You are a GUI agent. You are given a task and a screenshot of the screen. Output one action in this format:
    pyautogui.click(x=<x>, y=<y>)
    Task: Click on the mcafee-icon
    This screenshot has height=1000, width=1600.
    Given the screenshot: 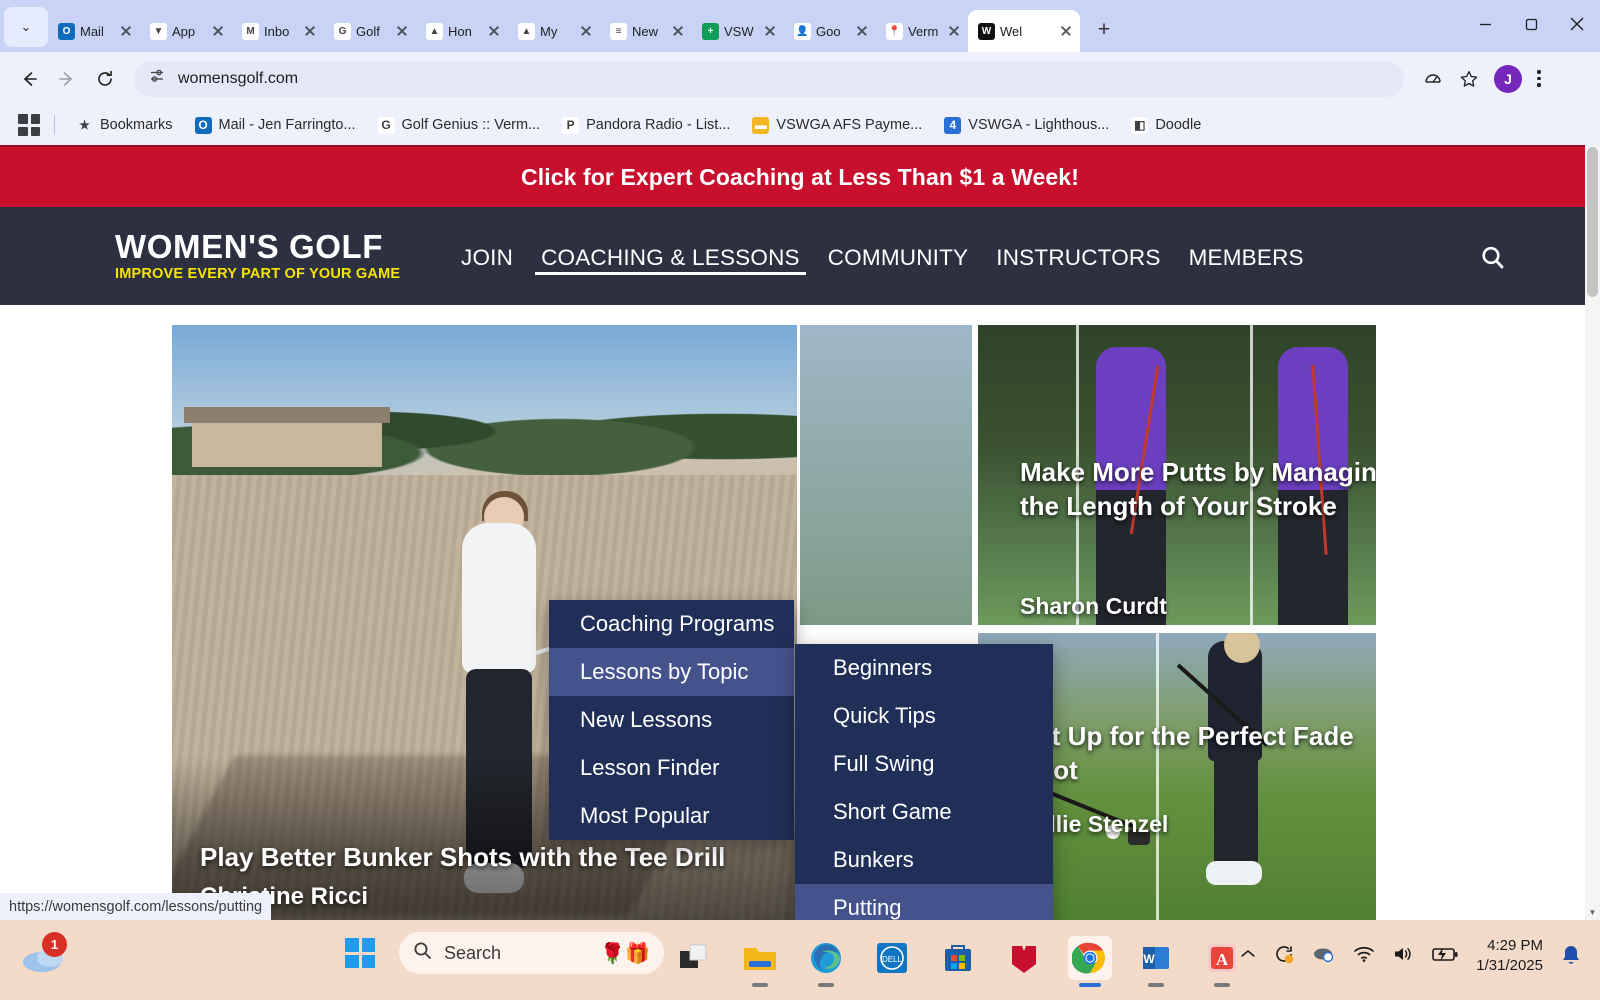 What is the action you would take?
    pyautogui.click(x=1024, y=958)
    